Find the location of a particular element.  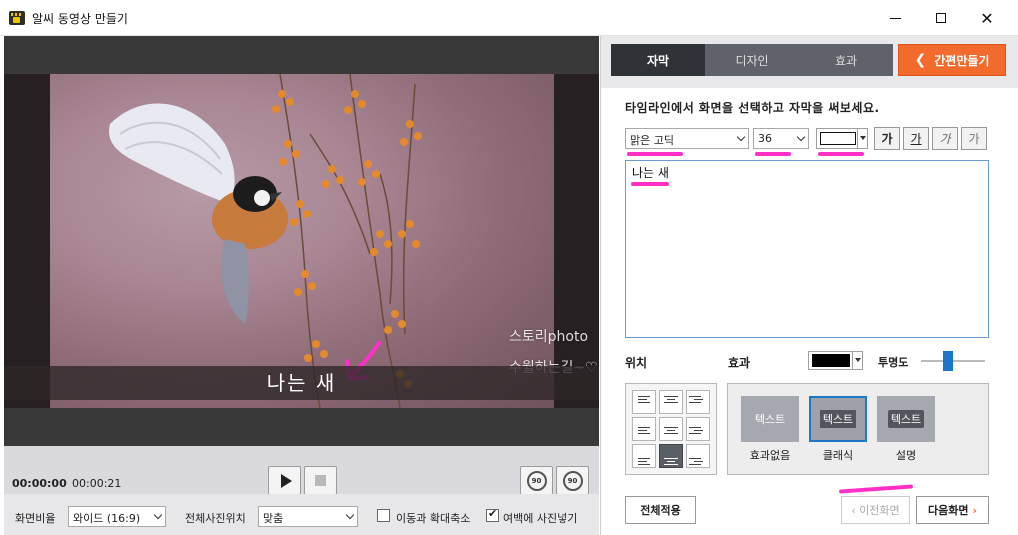

close-button: ✕ is located at coordinates (987, 18).